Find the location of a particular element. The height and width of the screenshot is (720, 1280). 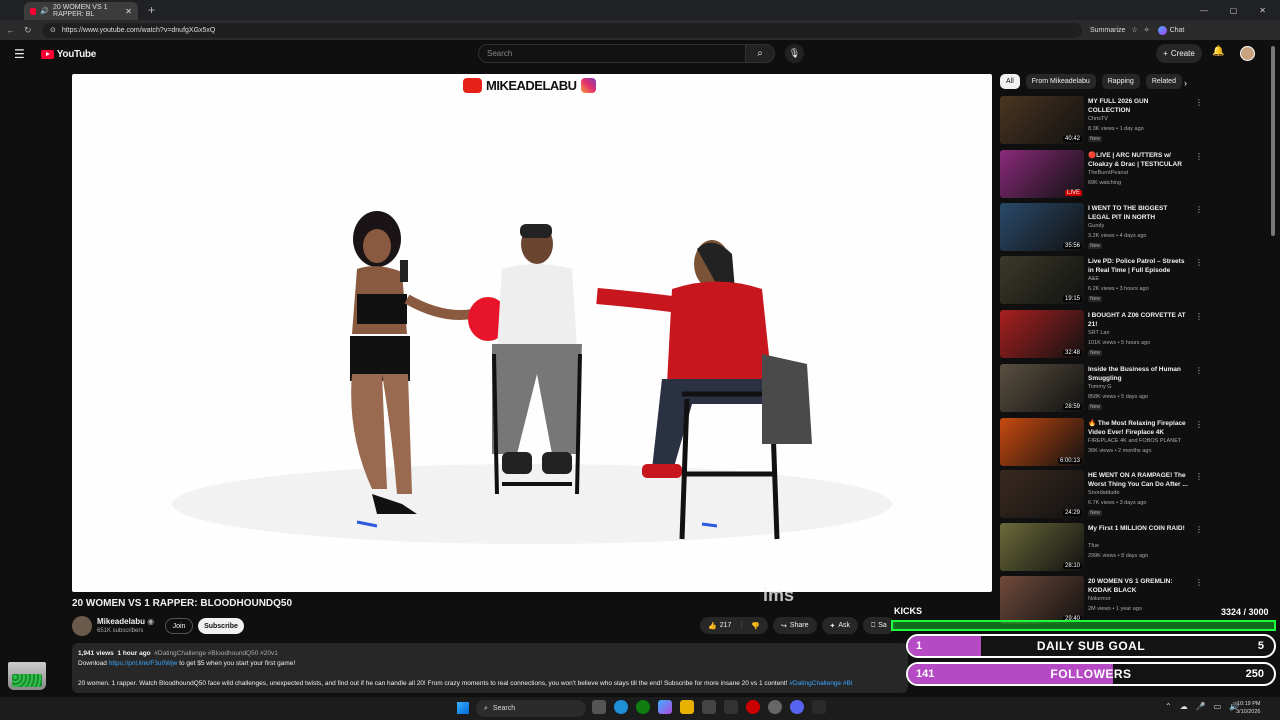

network-icon: ▭ is located at coordinates (1218, 706).